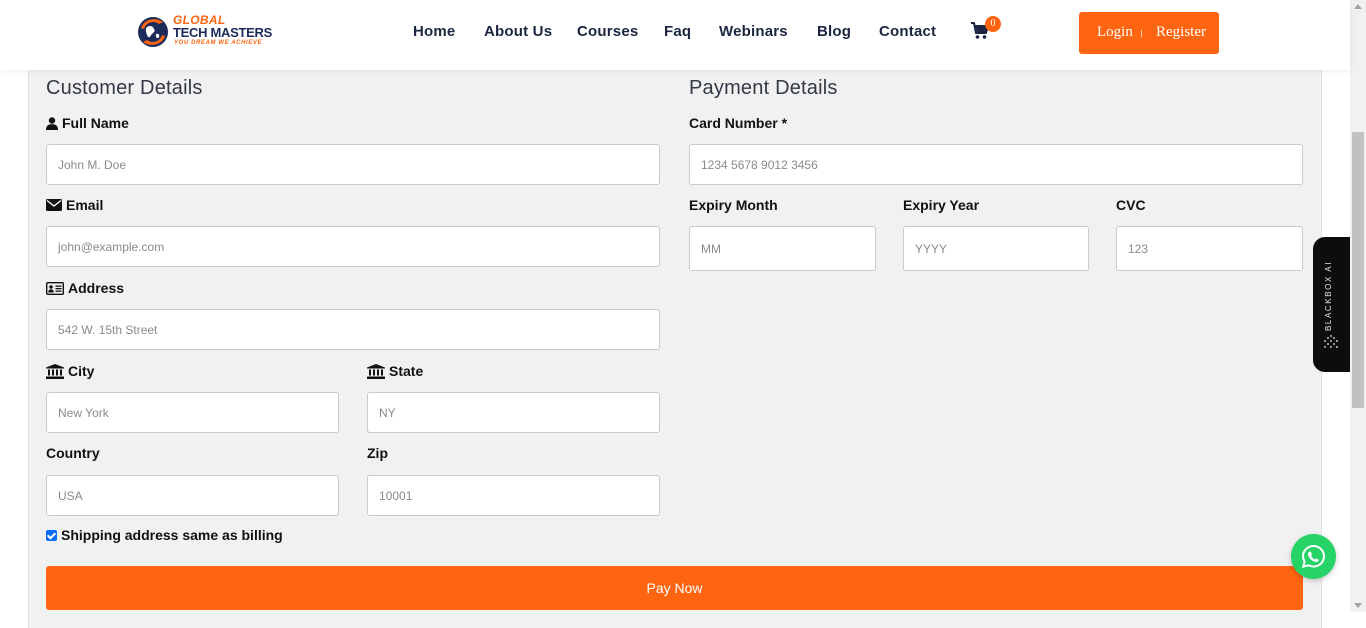 The width and height of the screenshot is (1366, 628). I want to click on email-label-text: Email, so click(85, 205).